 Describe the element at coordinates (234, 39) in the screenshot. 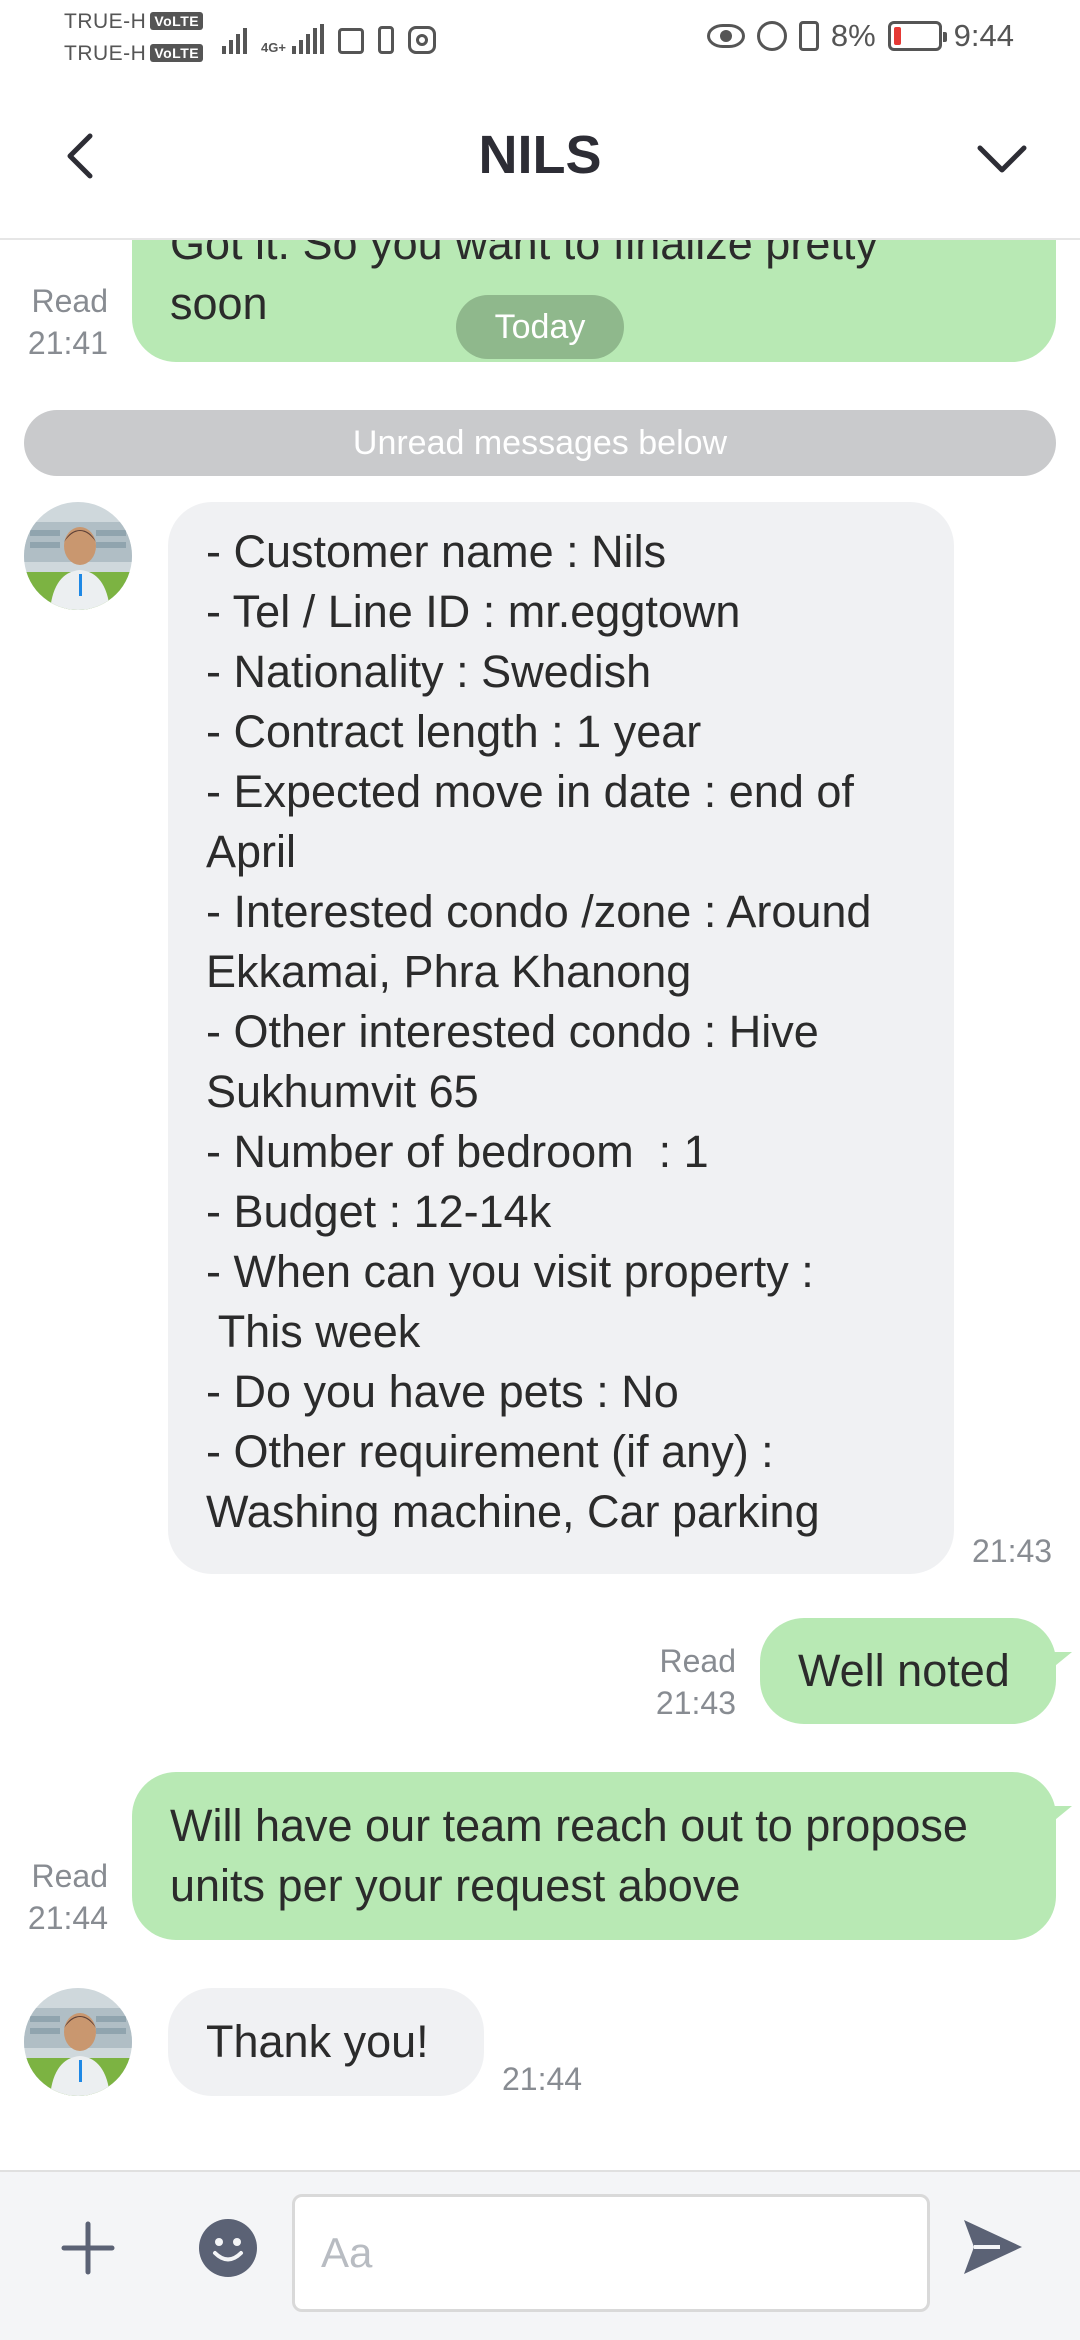

I see `signal-icon` at that location.